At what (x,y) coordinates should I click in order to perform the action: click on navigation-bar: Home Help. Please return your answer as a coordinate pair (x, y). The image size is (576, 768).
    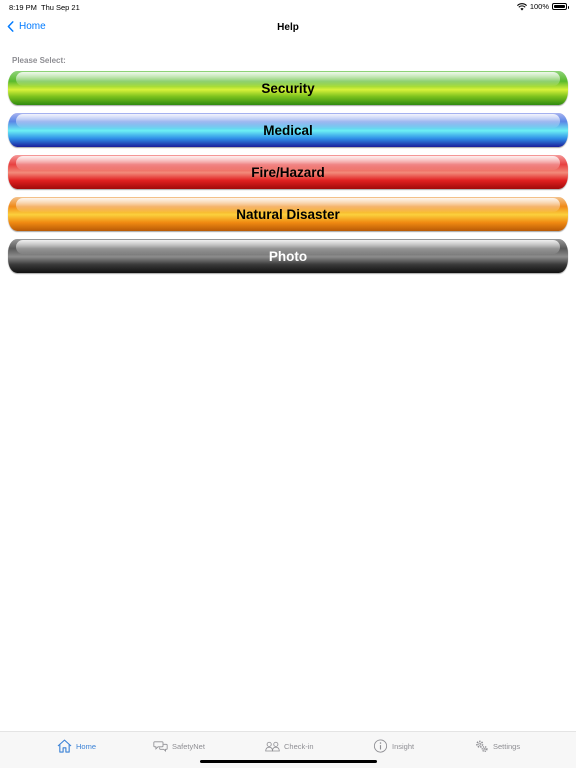
    Looking at the image, I should click on (288, 29).